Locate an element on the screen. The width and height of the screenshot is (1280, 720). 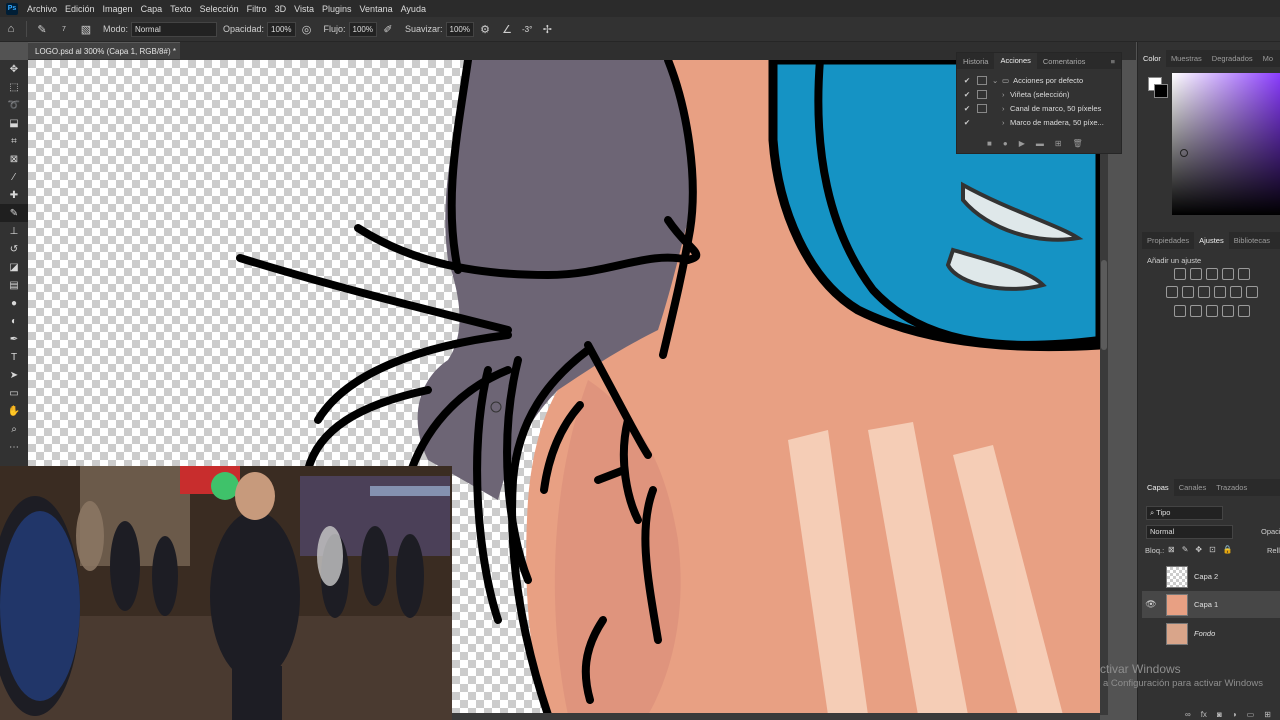
hue-saturation-icon is located at coordinates (1172, 292).